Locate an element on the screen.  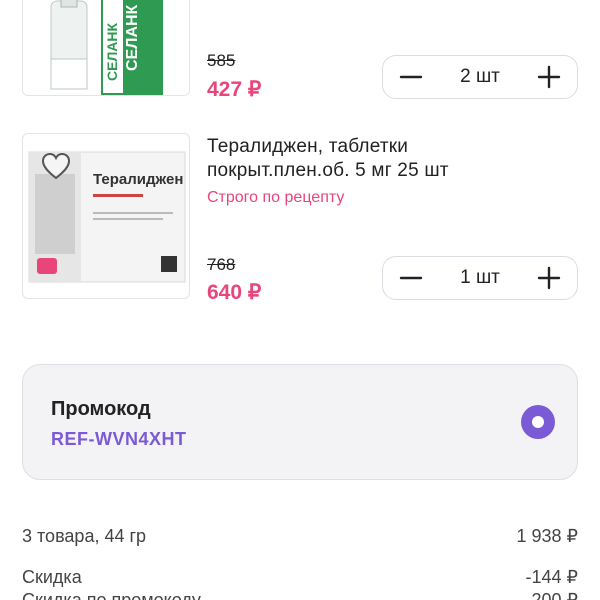
product-image-label: Тералиджен is located at coordinates (138, 179).